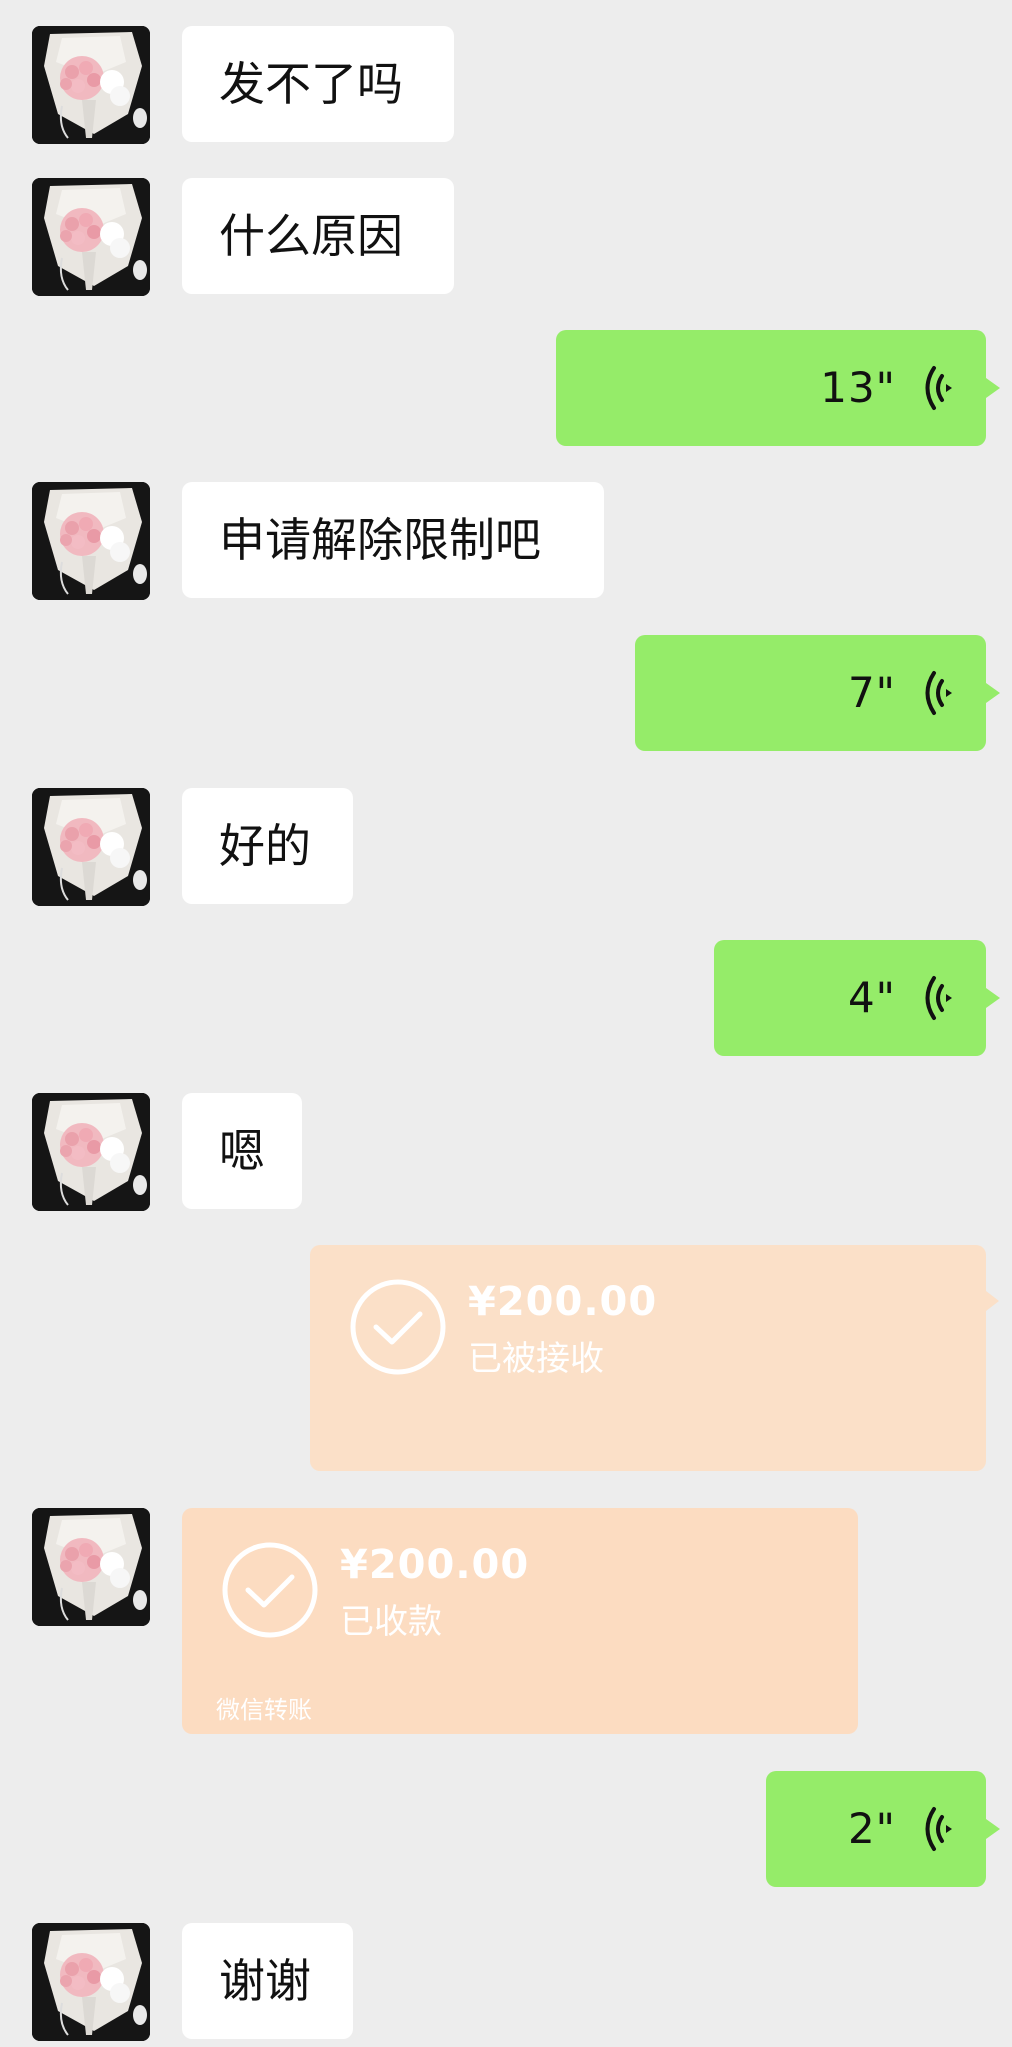  I want to click on message-text: 申请解除限制吧, so click(380, 540).